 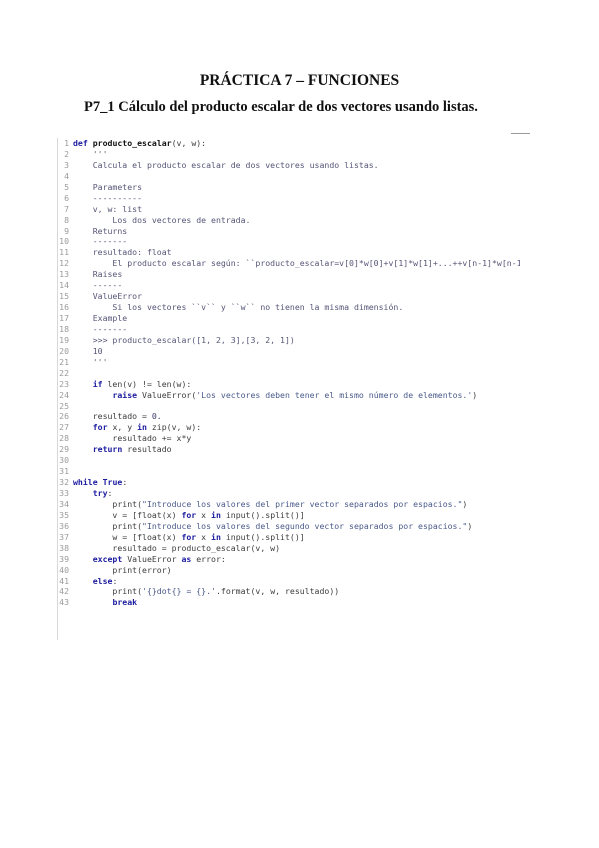 What do you see at coordinates (64, 372) in the screenshot?
I see `line-number: 22` at bounding box center [64, 372].